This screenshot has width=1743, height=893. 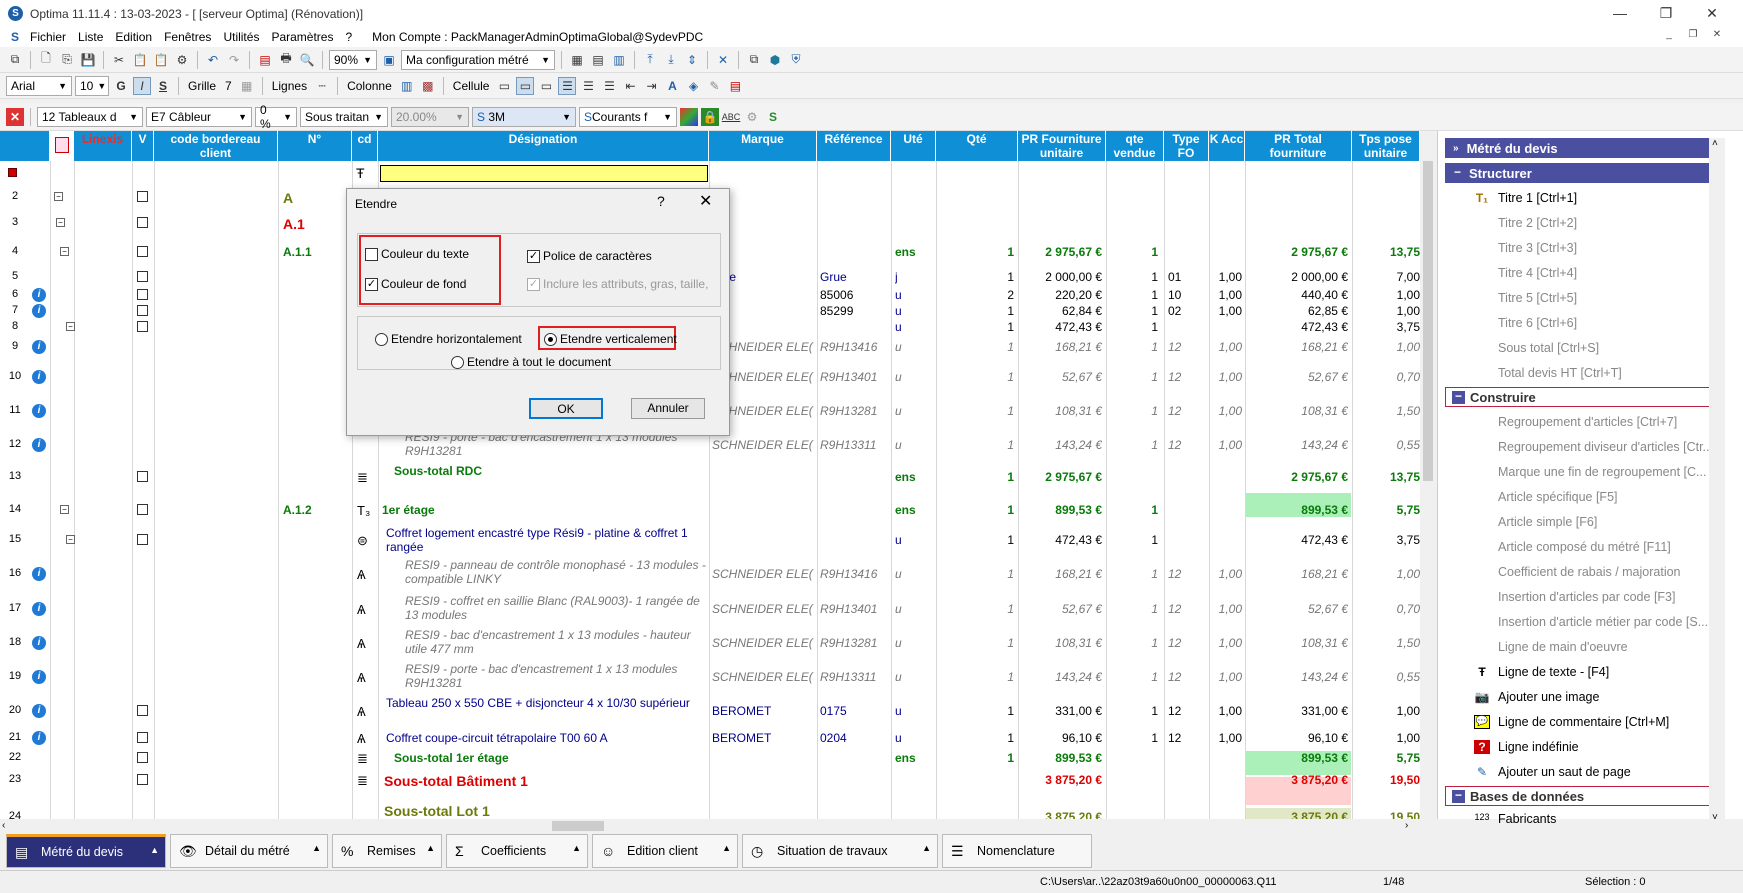 What do you see at coordinates (142, 85) in the screenshot?
I see `italic-icon: I` at bounding box center [142, 85].